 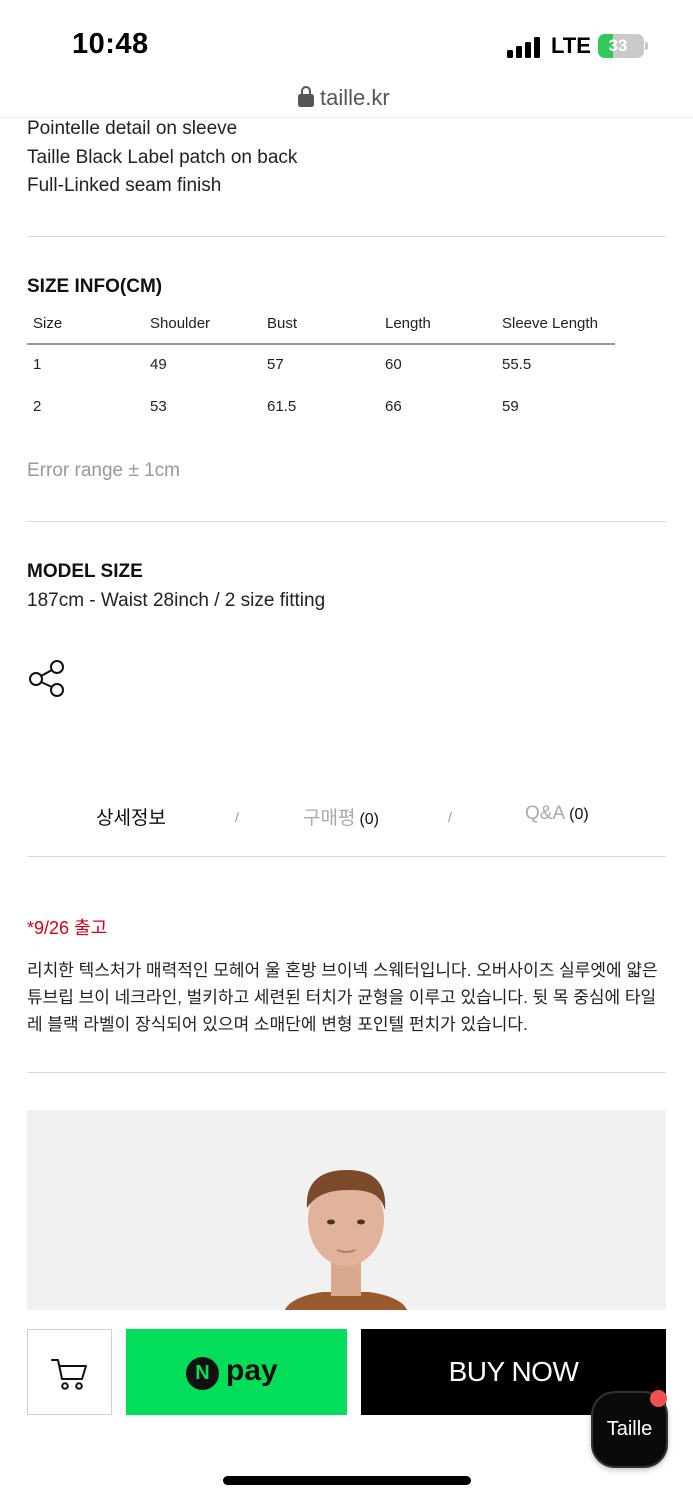 What do you see at coordinates (180, 323) in the screenshot?
I see `size-header: Shoulder` at bounding box center [180, 323].